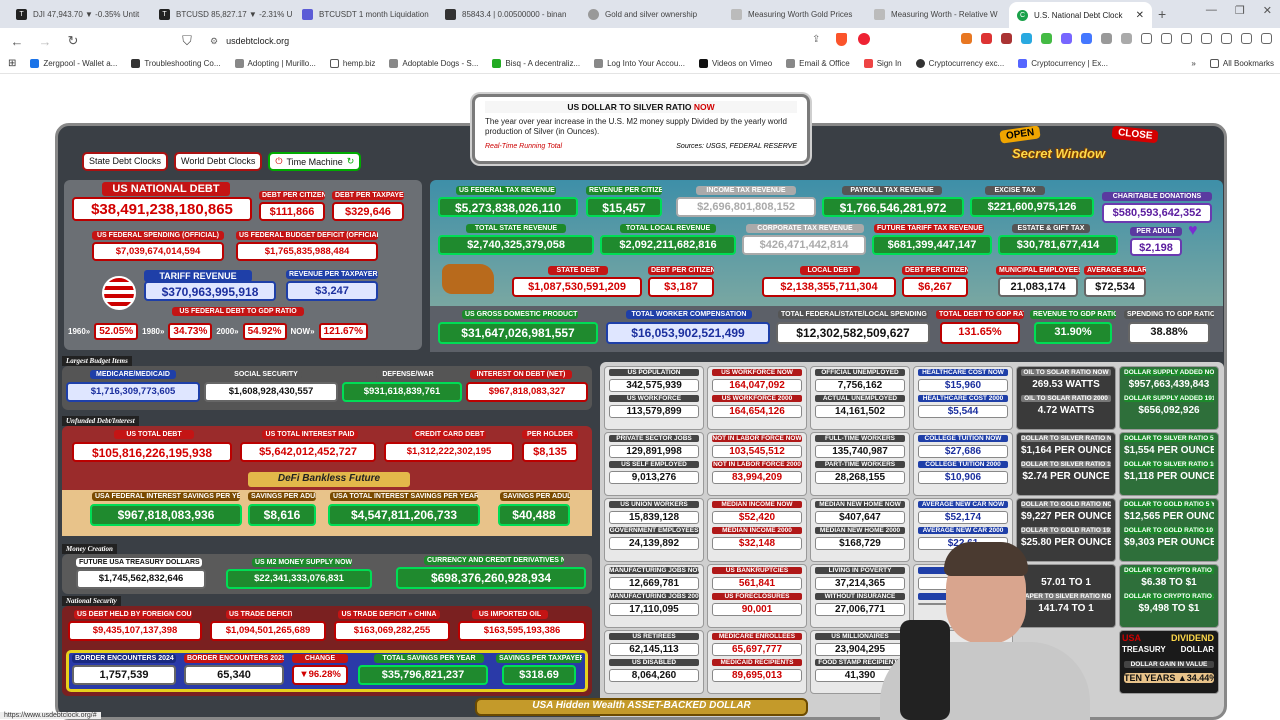 The width and height of the screenshot is (1280, 720). Describe the element at coordinates (508, 14) in the screenshot. I see `browser-tab: 85843.4 | 0.00500000 - binan` at that location.